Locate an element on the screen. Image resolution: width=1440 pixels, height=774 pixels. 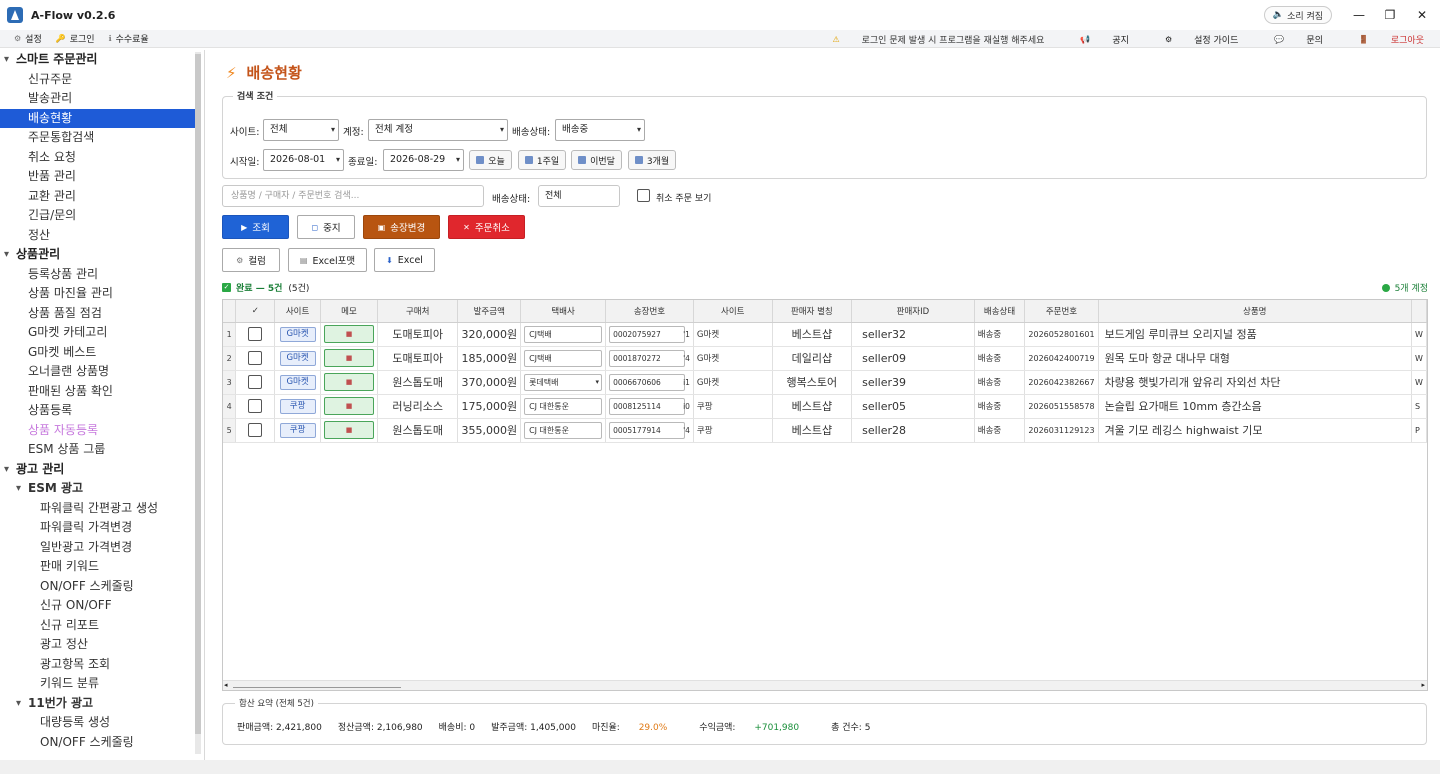
column-header: ✓ is located at coordinates (255, 311).